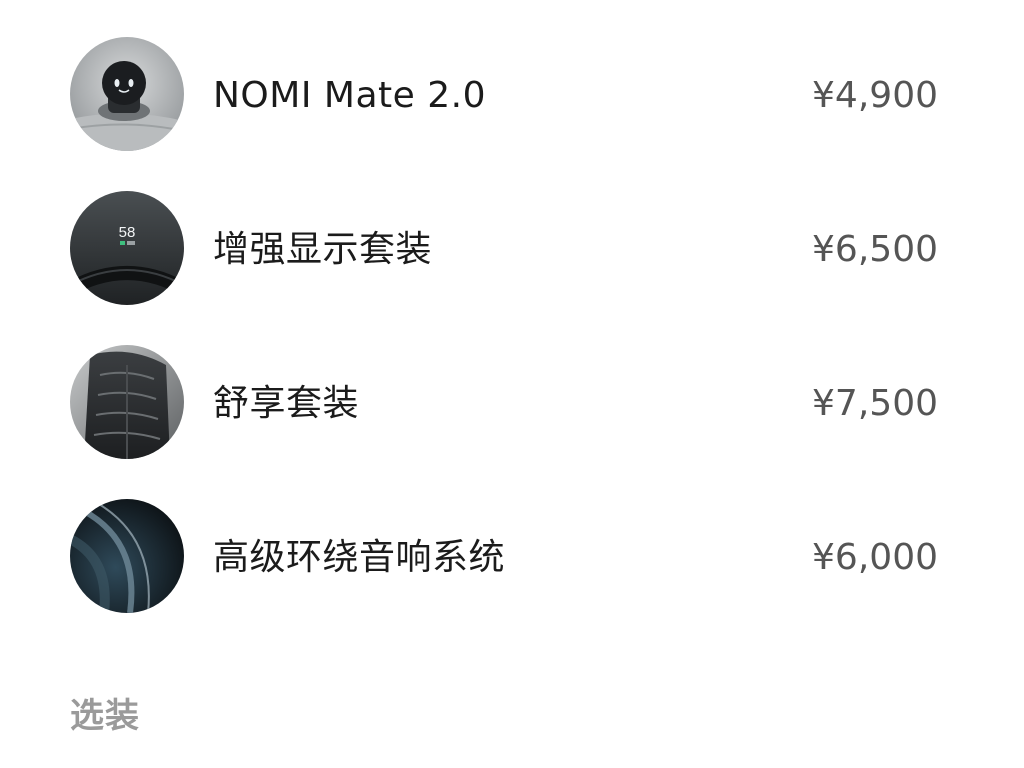 This screenshot has height=768, width=1024. What do you see at coordinates (127, 248) in the screenshot?
I see `enhanced-display-thumbnail: 58` at bounding box center [127, 248].